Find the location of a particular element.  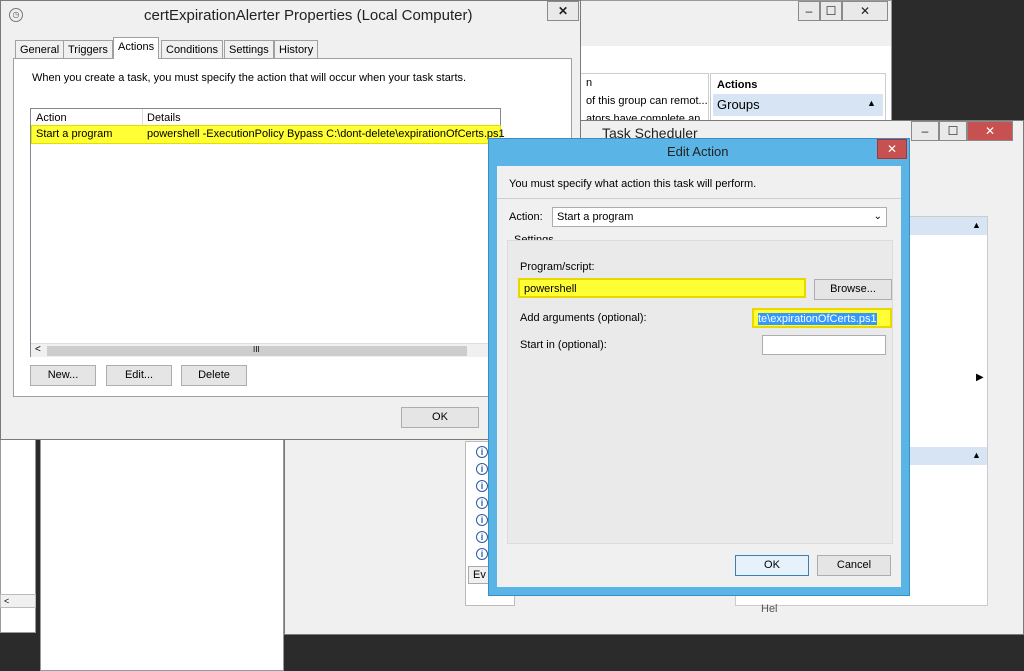

program-label: Program/script: is located at coordinates (557, 267).